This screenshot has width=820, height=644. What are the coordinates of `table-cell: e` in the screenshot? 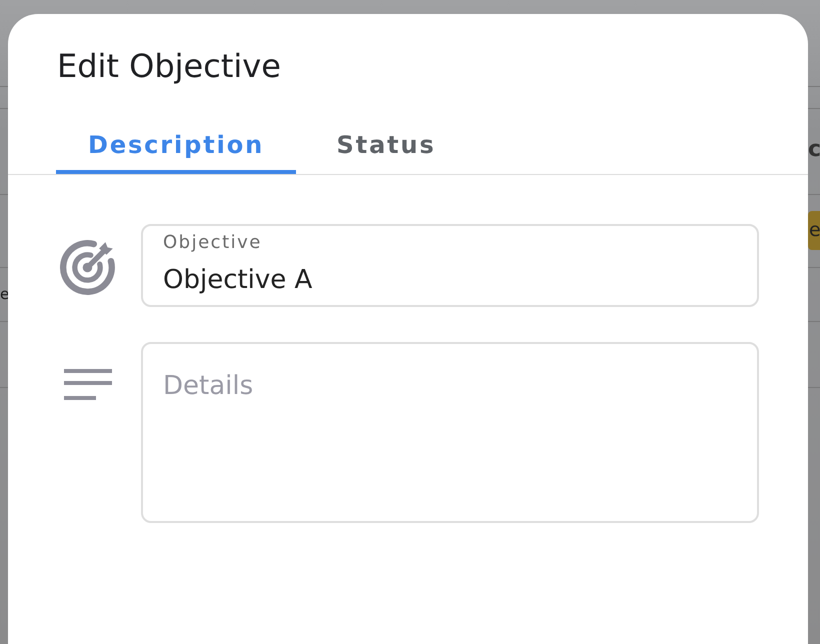 It's located at (5, 294).